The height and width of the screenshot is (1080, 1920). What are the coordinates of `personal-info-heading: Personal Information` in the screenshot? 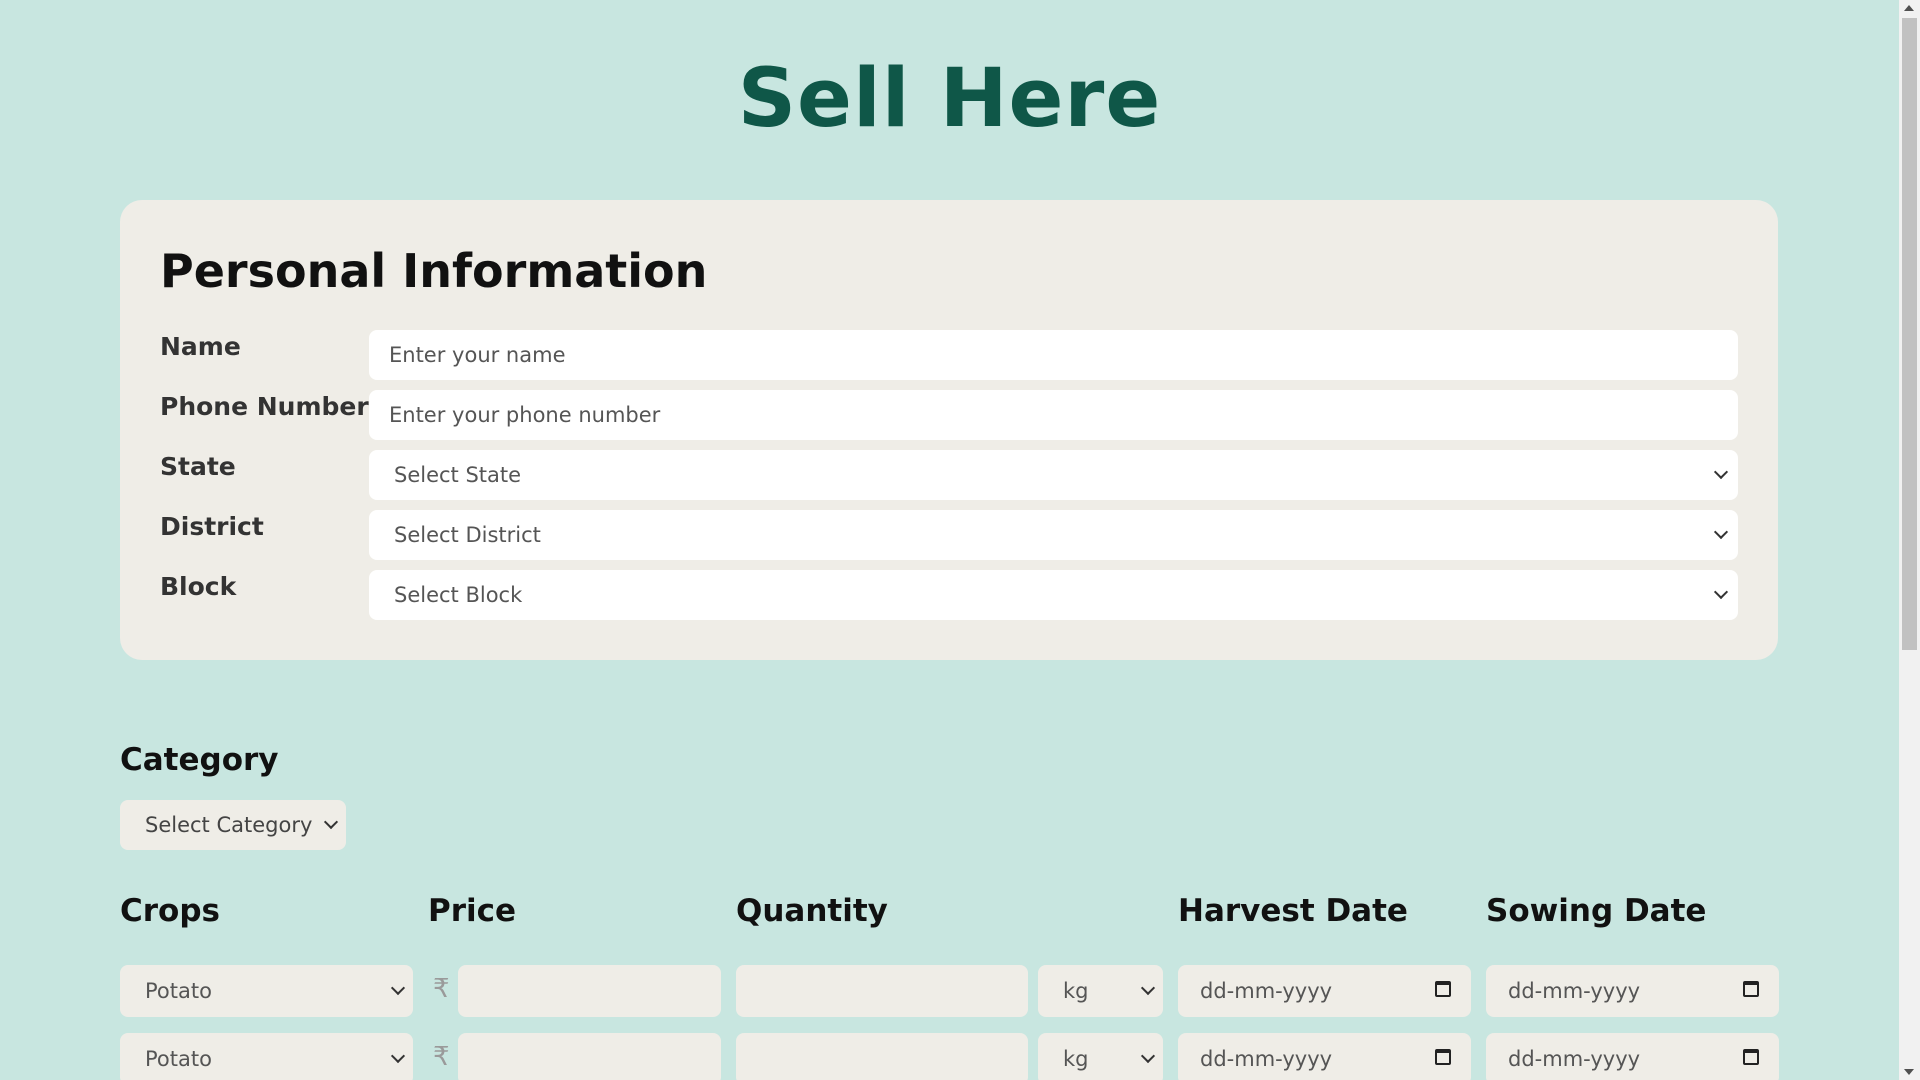 It's located at (434, 271).